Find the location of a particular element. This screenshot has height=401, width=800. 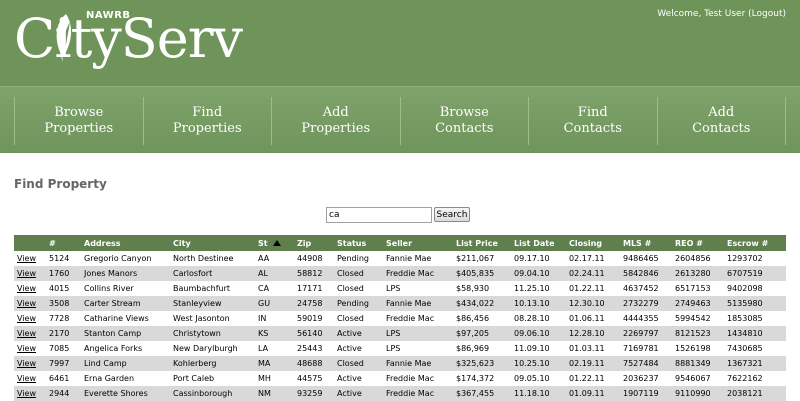

column-header-label: Zip is located at coordinates (304, 243).